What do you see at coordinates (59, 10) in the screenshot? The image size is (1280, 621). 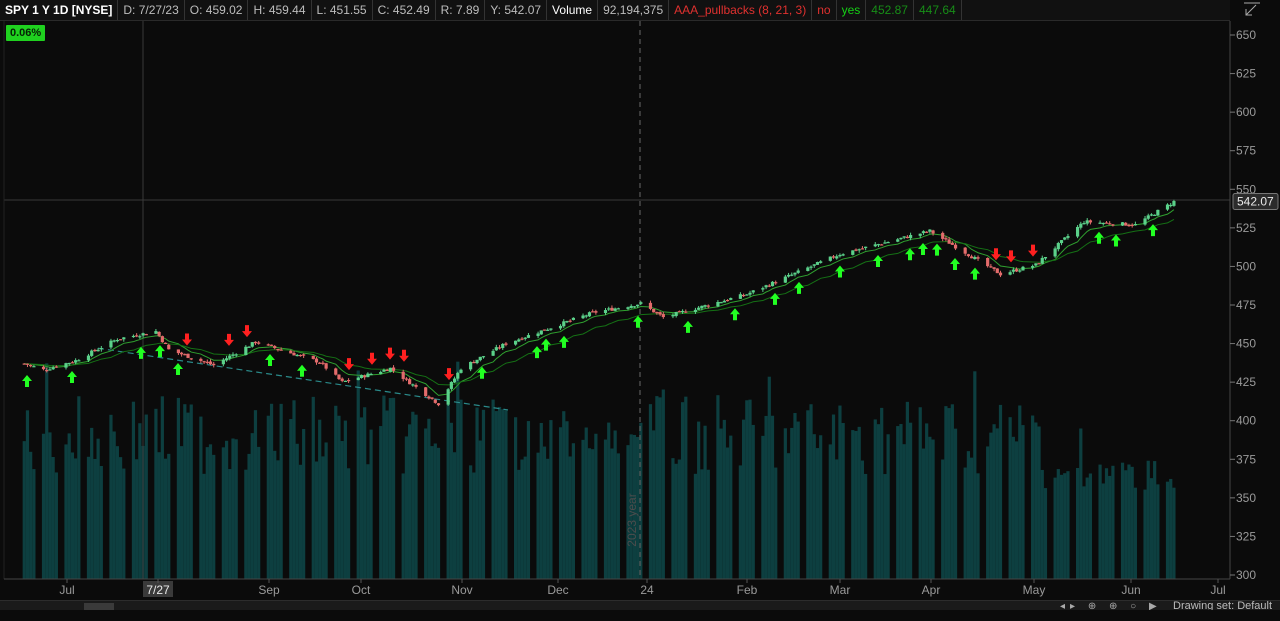 I see `symbol-label: SPY 1 Y 1D [NYSE]` at bounding box center [59, 10].